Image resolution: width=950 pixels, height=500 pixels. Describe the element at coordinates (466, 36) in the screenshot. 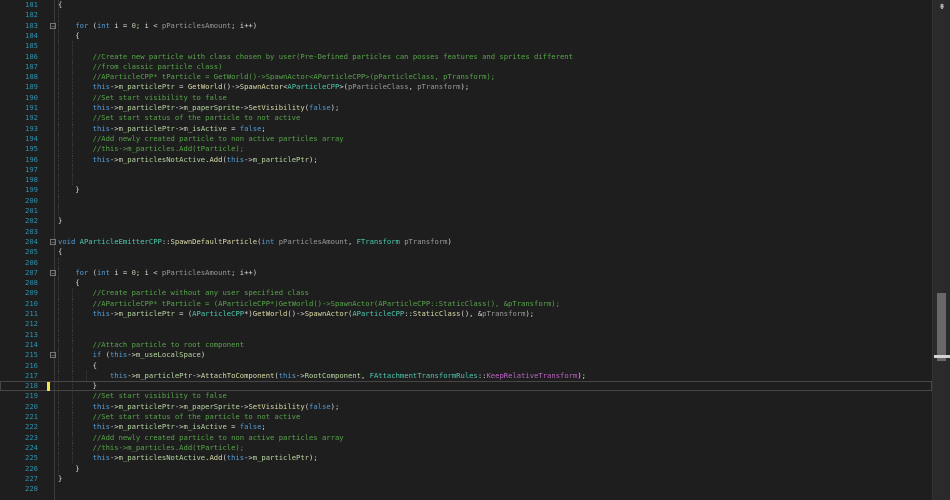

I see `code-line: 184 {` at that location.